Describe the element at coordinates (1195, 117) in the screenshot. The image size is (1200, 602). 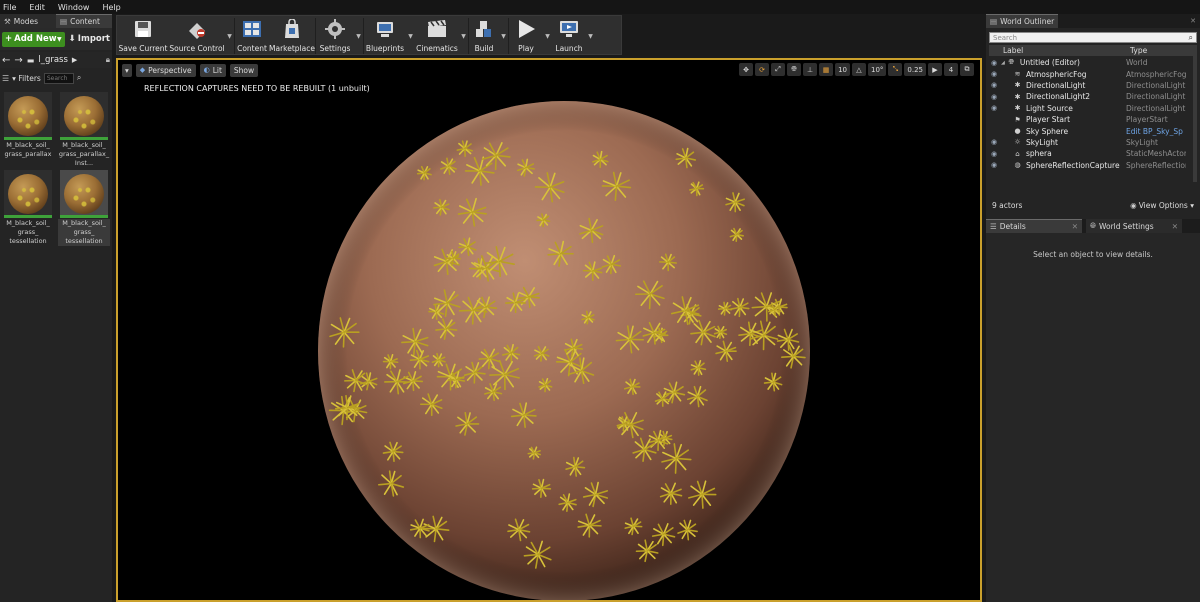
I see `outliner-scrollbar` at that location.